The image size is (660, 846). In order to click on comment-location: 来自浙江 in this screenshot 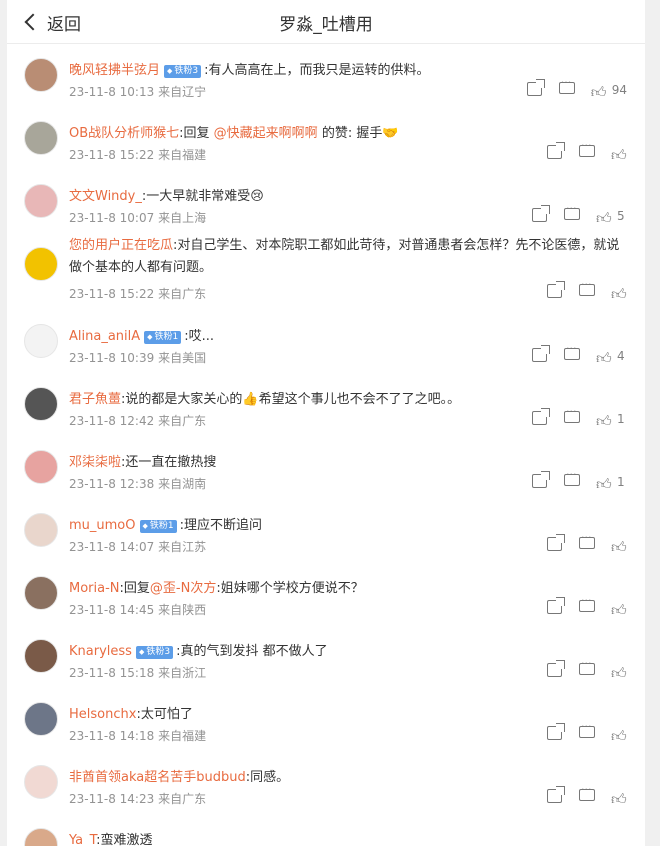, I will do `click(182, 673)`.